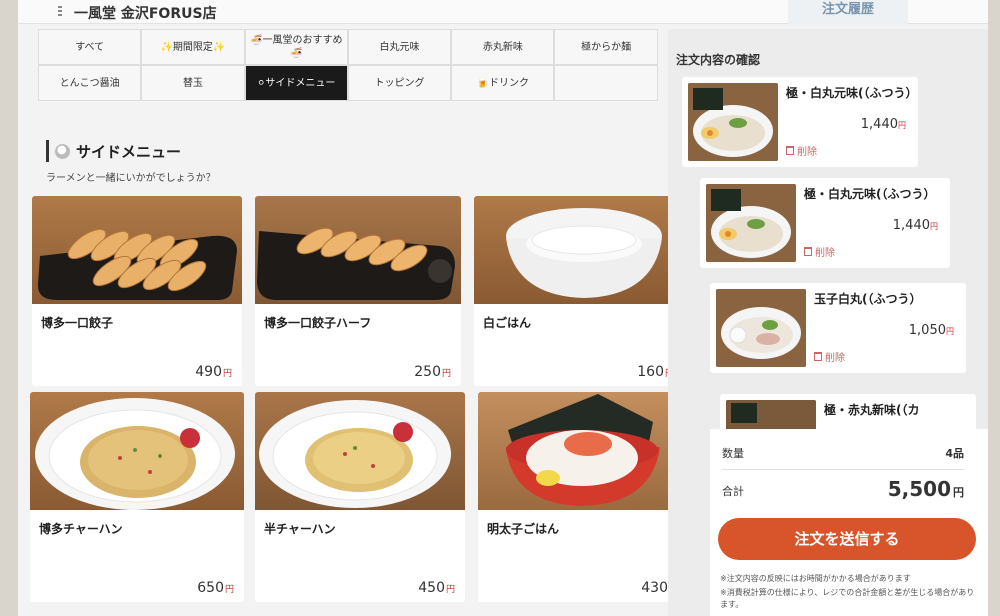  What do you see at coordinates (296, 83) in the screenshot?
I see `tab-side-menu: ⚪サイドメニュー` at bounding box center [296, 83].